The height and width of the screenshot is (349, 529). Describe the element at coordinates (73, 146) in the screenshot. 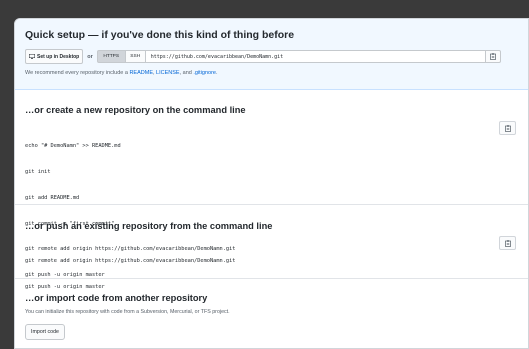

I see `code-line: echo "# DemoNamn" >> README.md` at that location.